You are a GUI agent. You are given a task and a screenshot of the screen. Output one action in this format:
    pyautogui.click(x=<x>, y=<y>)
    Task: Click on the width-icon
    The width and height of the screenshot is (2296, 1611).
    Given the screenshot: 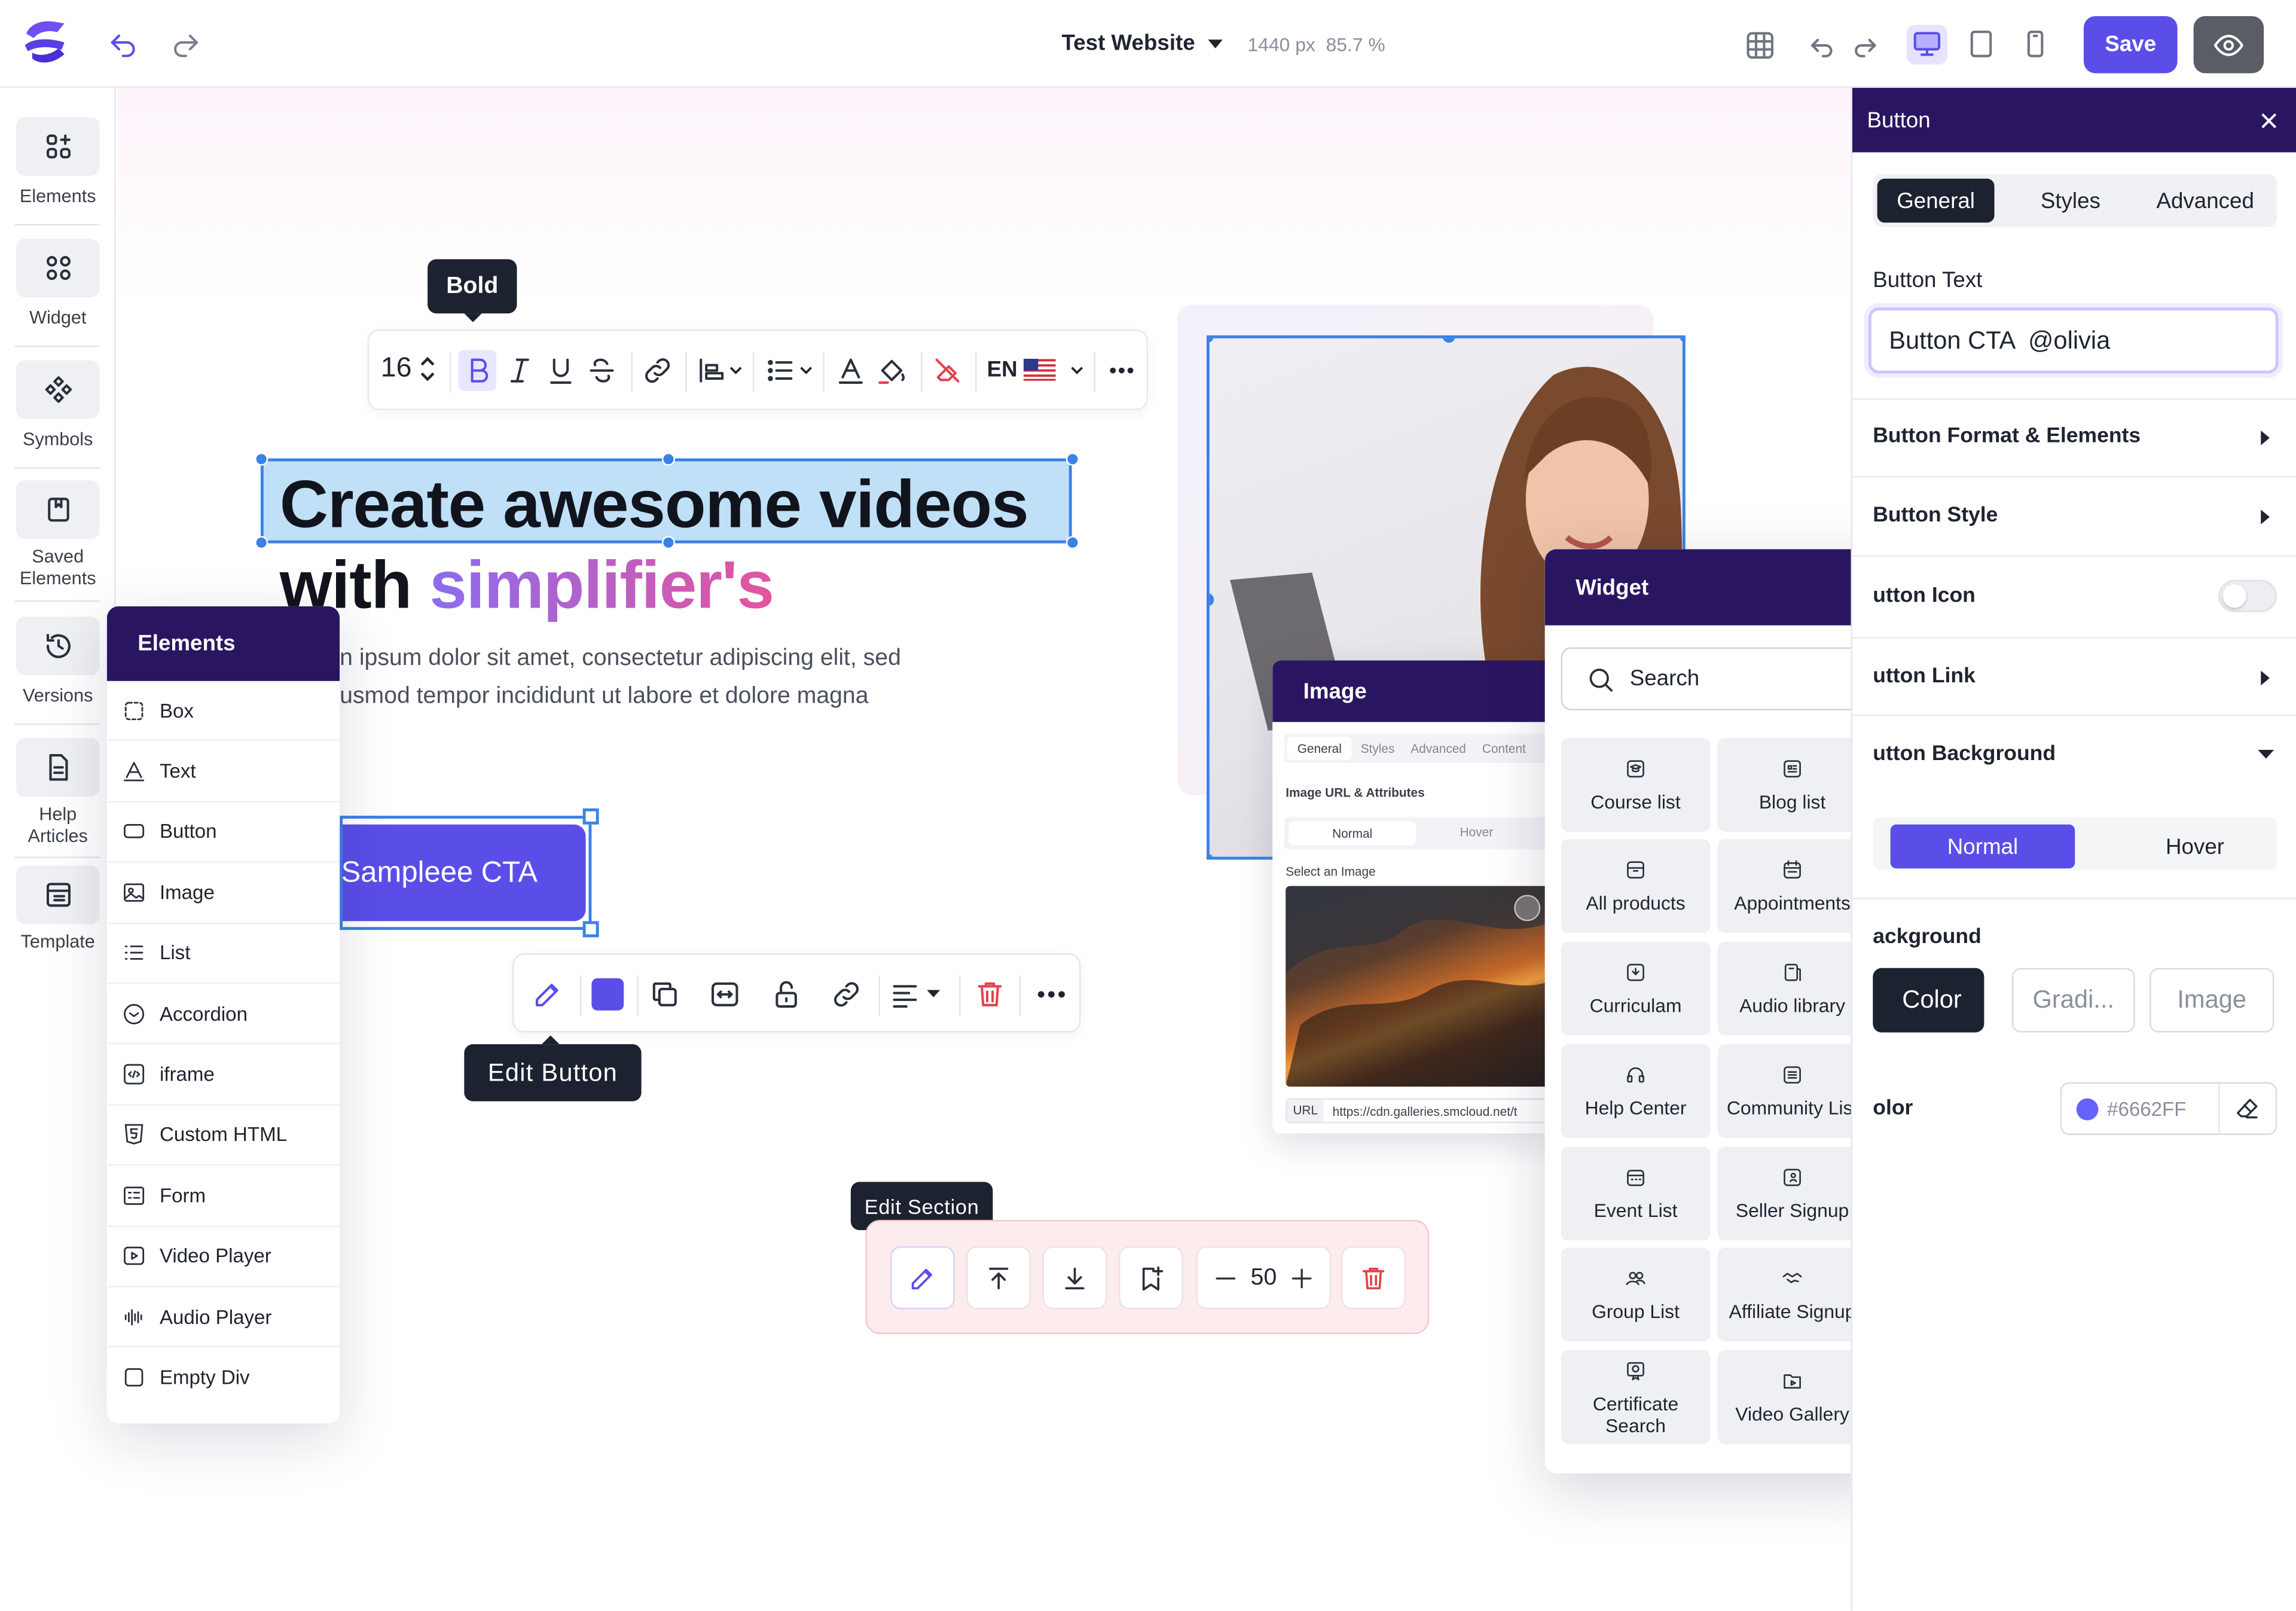 What is the action you would take?
    pyautogui.click(x=725, y=994)
    